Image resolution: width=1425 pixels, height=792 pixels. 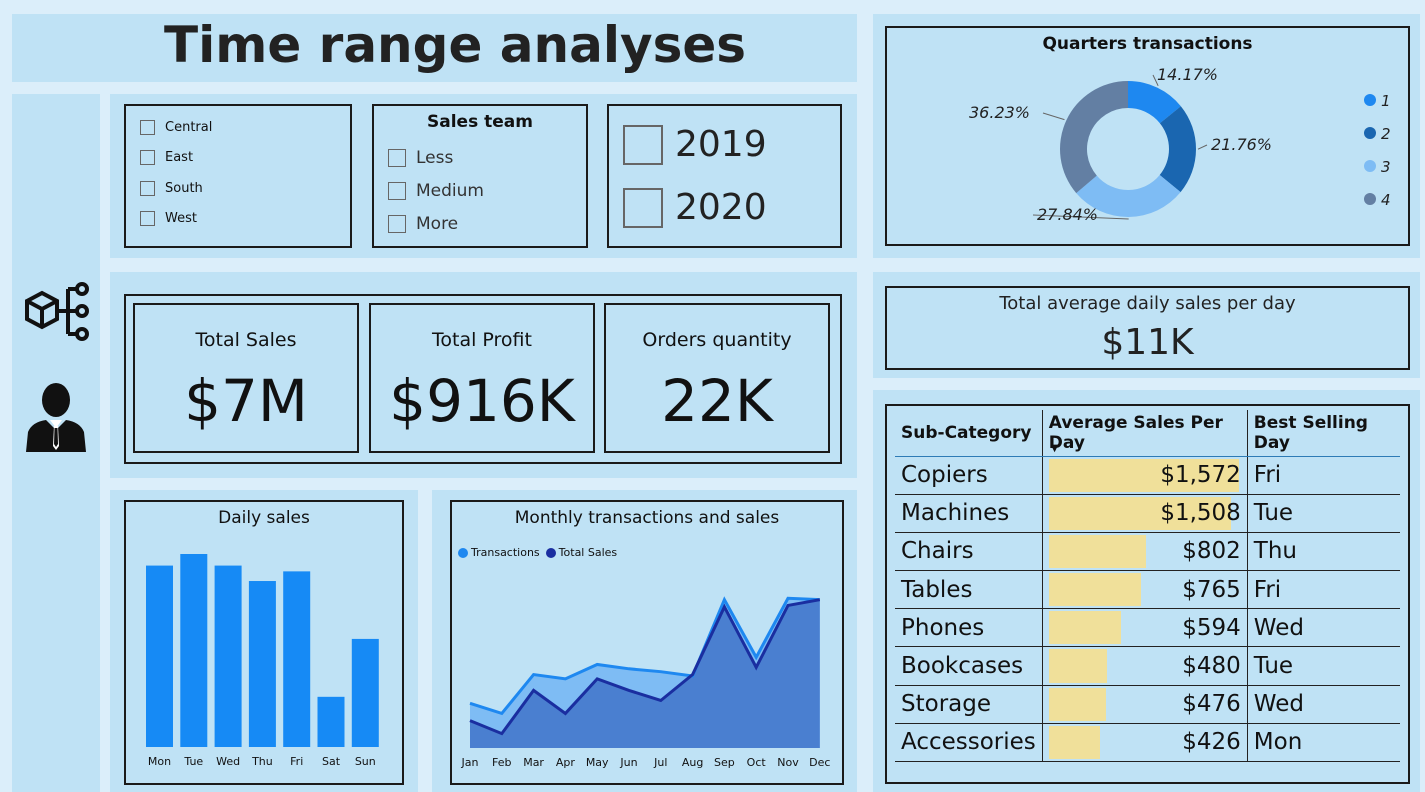 I want to click on avg-daily-panel: Total average daily sales per day $11K, so click(x=1146, y=325).